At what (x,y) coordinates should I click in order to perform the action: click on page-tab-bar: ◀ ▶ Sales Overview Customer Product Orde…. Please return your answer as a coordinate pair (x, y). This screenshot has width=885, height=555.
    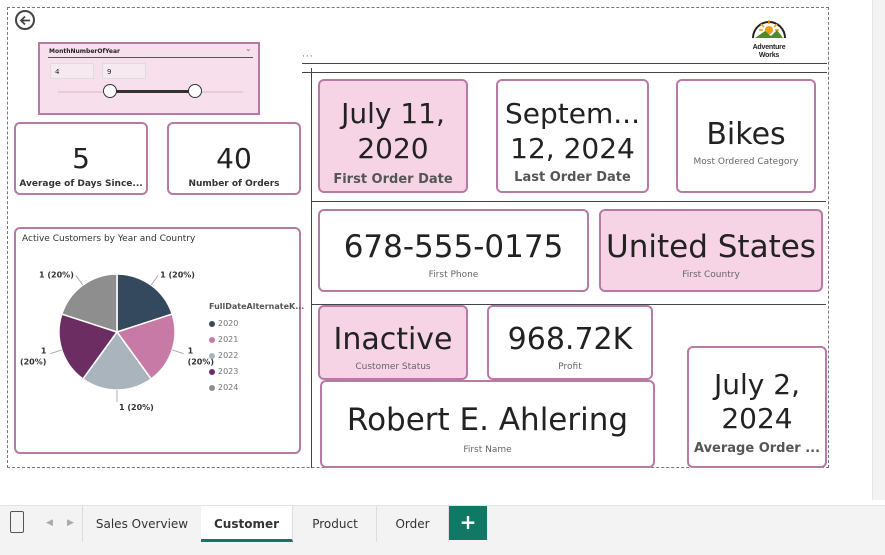
    Looking at the image, I should click on (442, 530).